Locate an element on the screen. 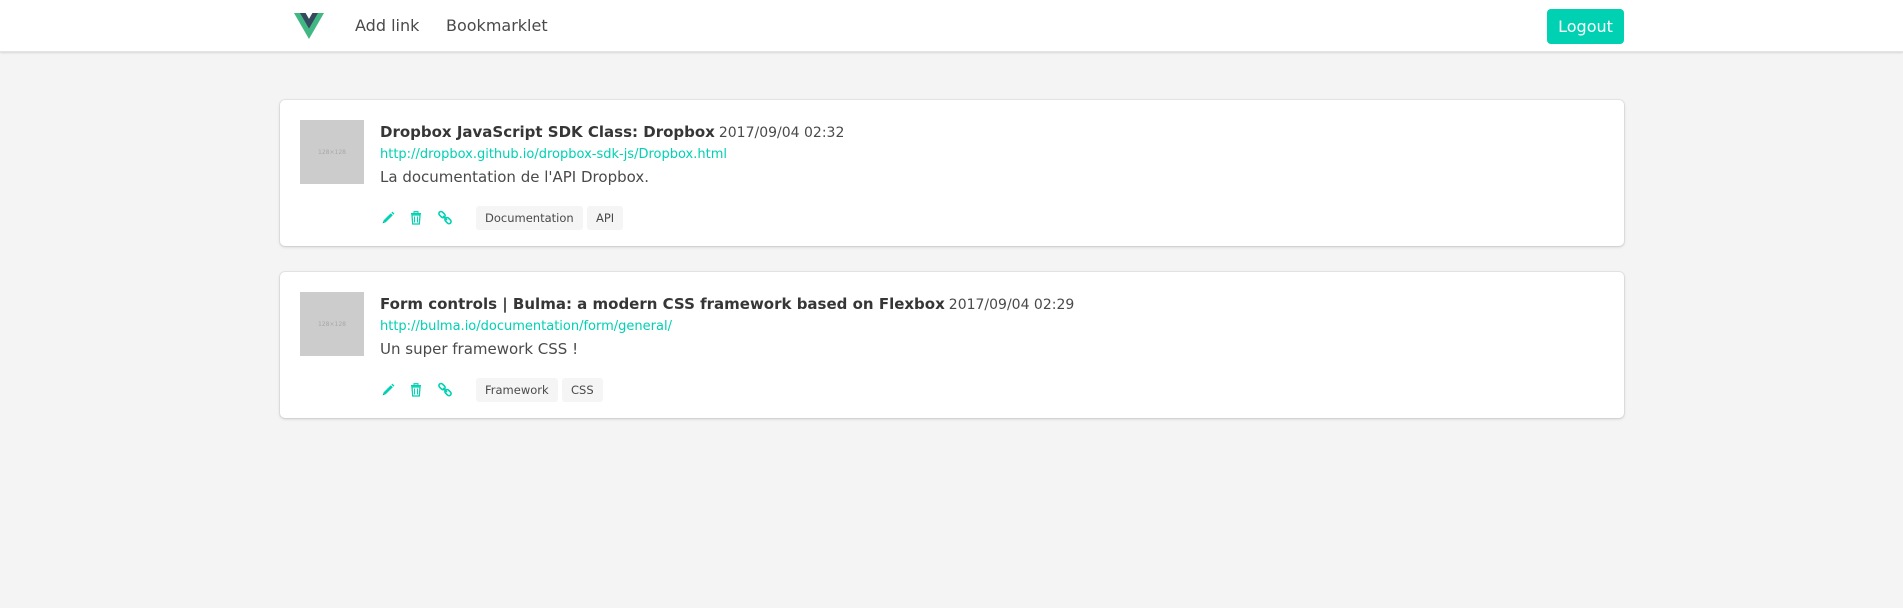 This screenshot has height=608, width=1903. vue-logo-icon is located at coordinates (309, 26).